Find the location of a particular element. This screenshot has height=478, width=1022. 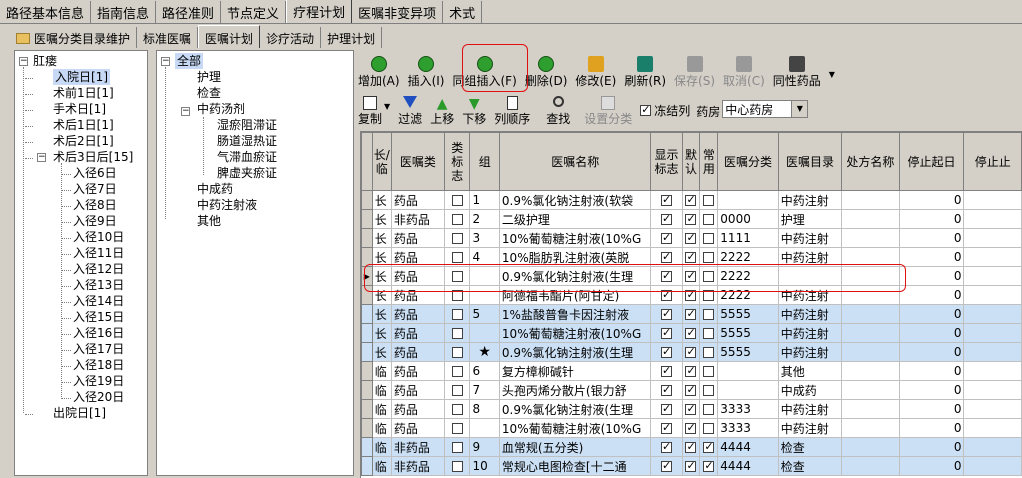

copy-button: 复制 is located at coordinates (370, 111).